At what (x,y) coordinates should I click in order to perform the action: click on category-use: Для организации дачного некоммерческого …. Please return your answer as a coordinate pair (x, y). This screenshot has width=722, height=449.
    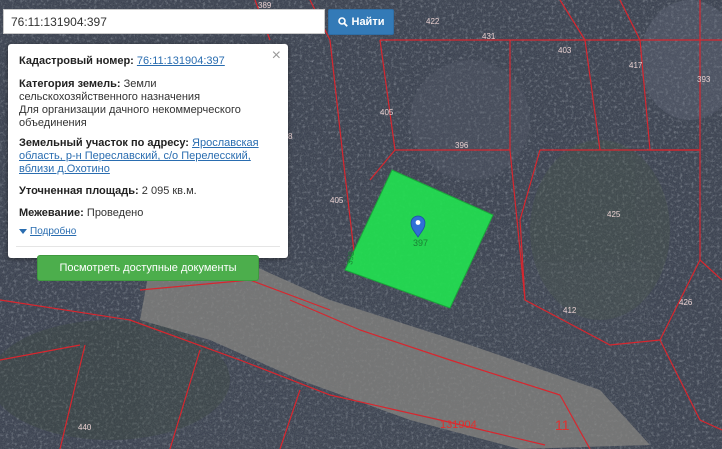
    Looking at the image, I should click on (130, 116).